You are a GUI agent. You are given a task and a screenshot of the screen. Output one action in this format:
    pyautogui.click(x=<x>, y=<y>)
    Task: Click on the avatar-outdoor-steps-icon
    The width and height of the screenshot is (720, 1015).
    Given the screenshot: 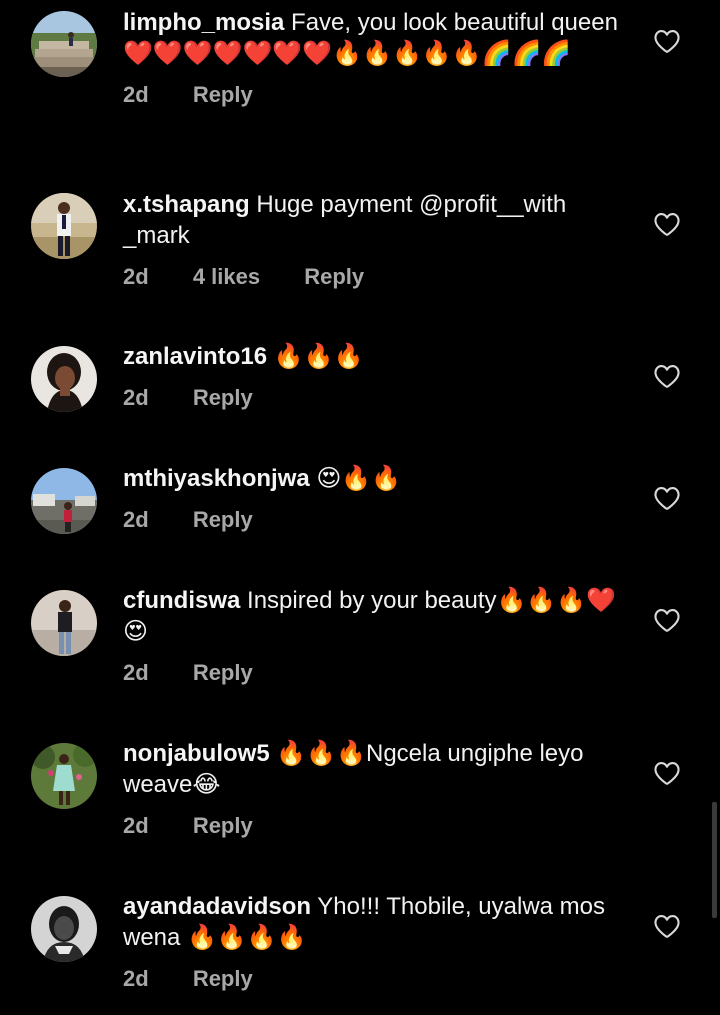 What is the action you would take?
    pyautogui.click(x=64, y=44)
    